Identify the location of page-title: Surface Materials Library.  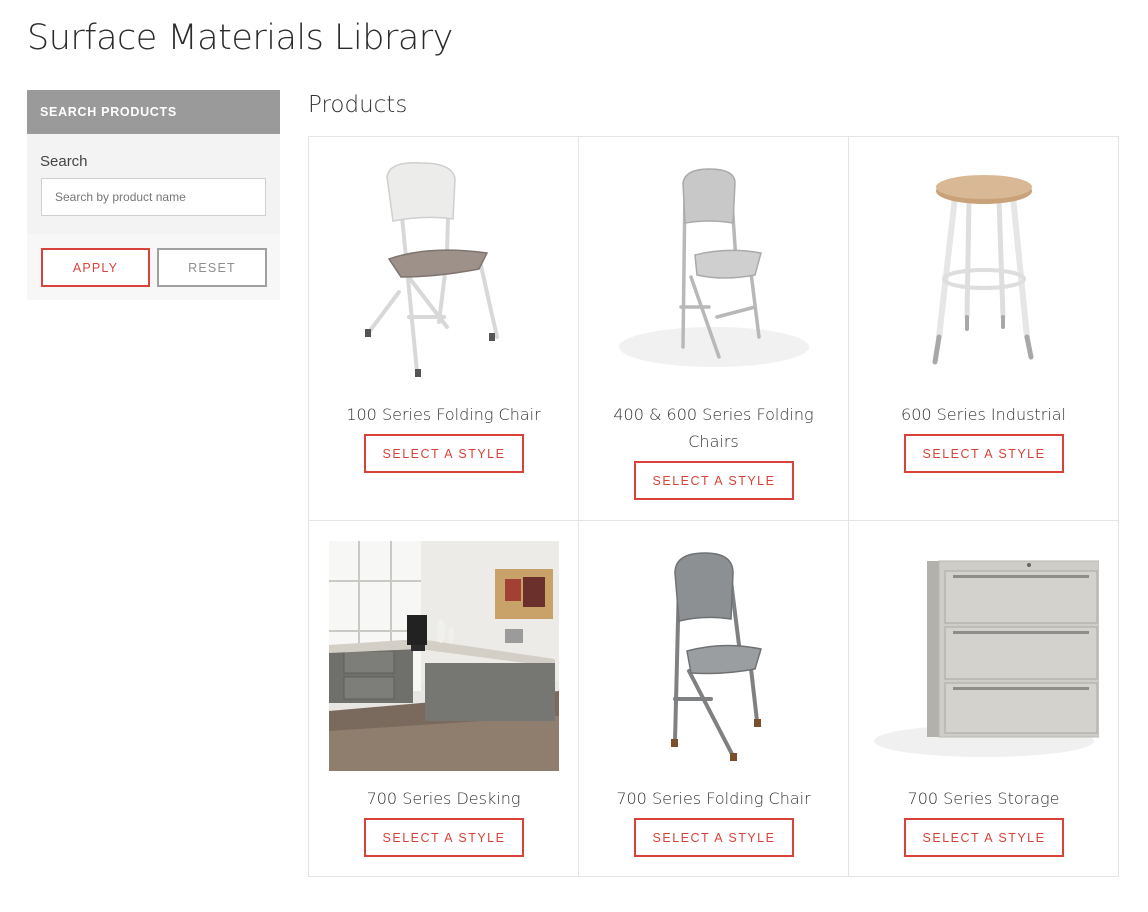
(240, 38).